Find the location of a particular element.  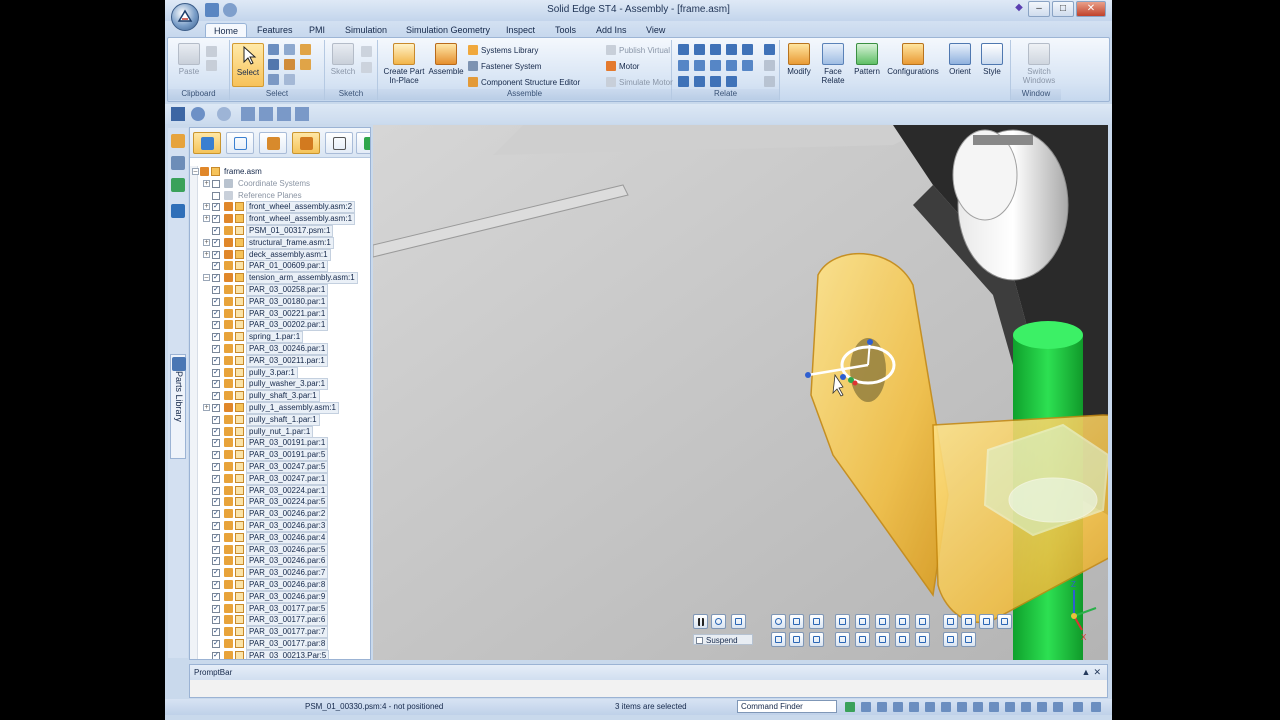

tree-item: ✓ PAR_01_00609.par:1 is located at coordinates (280, 266).